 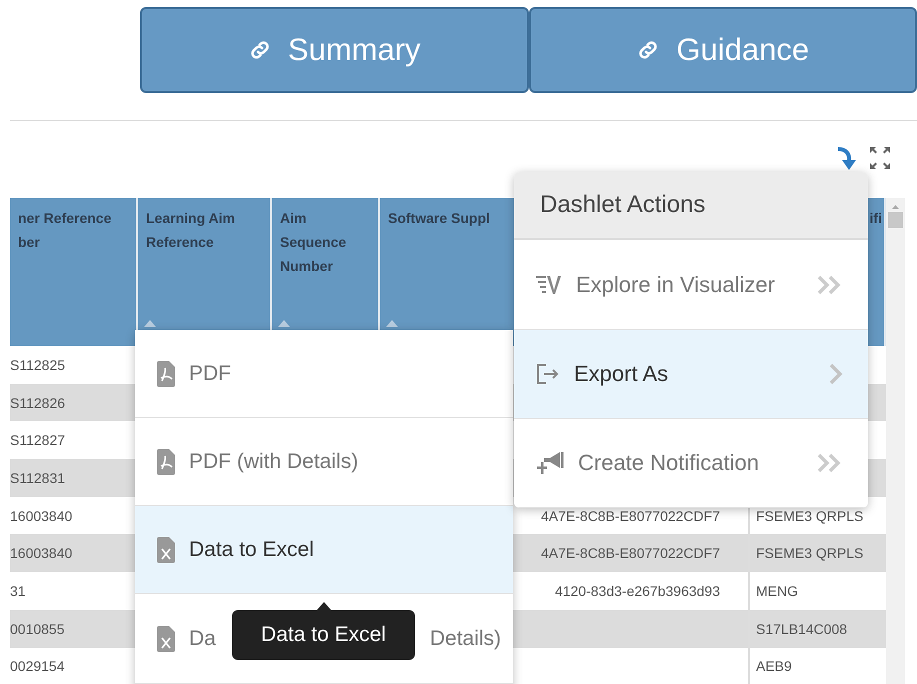 What do you see at coordinates (722, 50) in the screenshot?
I see `tab: Guidance` at bounding box center [722, 50].